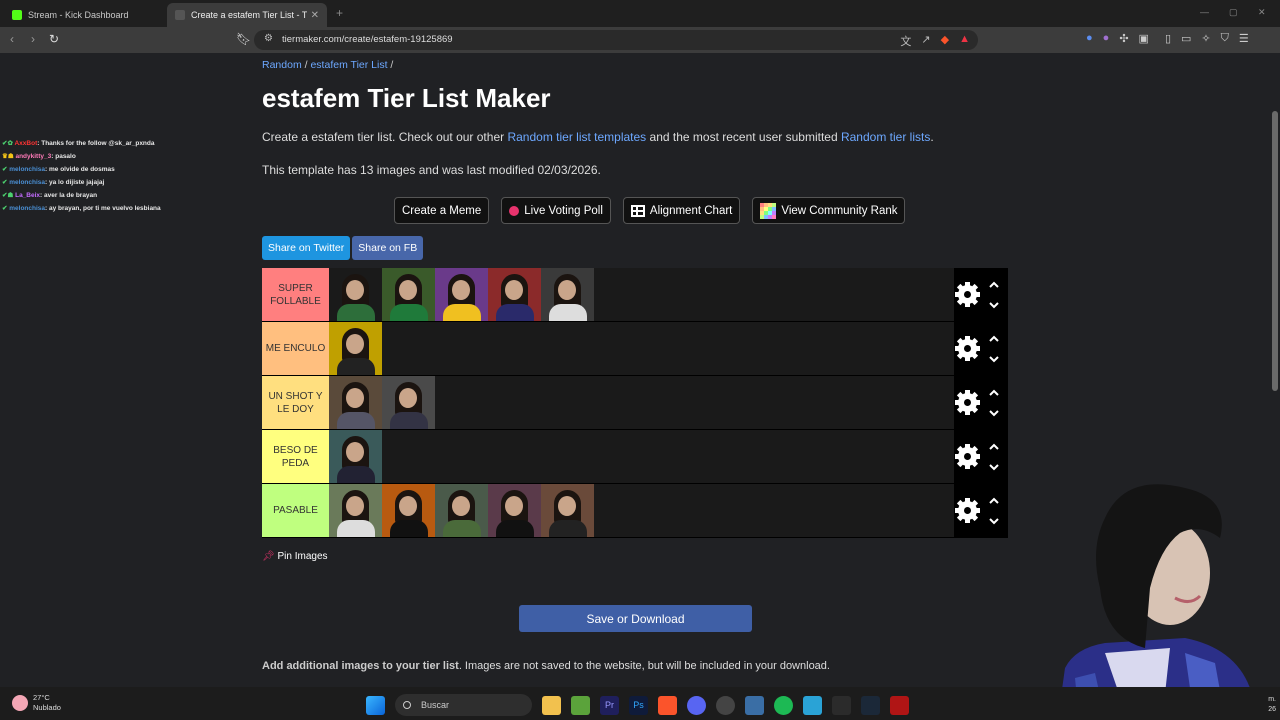 The height and width of the screenshot is (720, 1280). I want to click on url-text: tiermaker.com/create/estafem-19125869, so click(367, 39).